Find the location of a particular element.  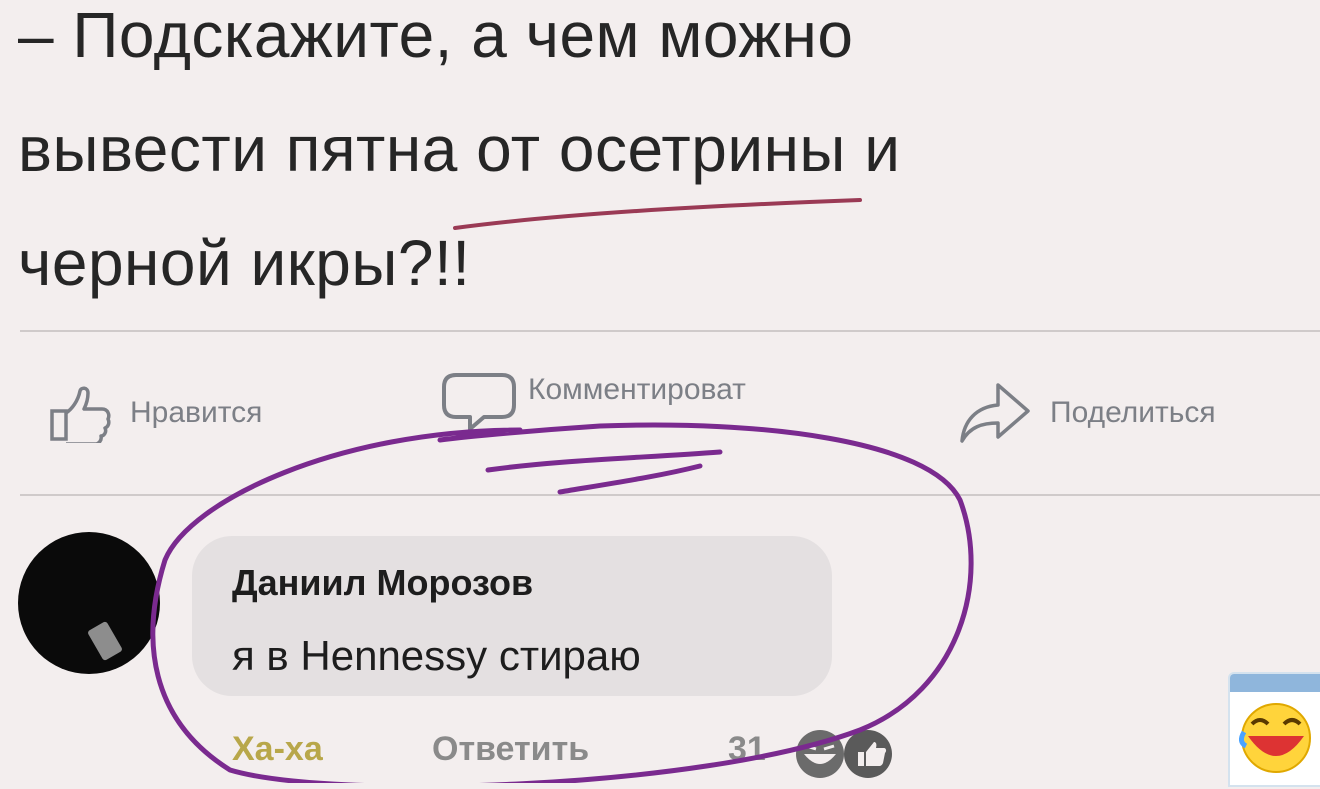

share-label: Поделиться is located at coordinates (1133, 412).